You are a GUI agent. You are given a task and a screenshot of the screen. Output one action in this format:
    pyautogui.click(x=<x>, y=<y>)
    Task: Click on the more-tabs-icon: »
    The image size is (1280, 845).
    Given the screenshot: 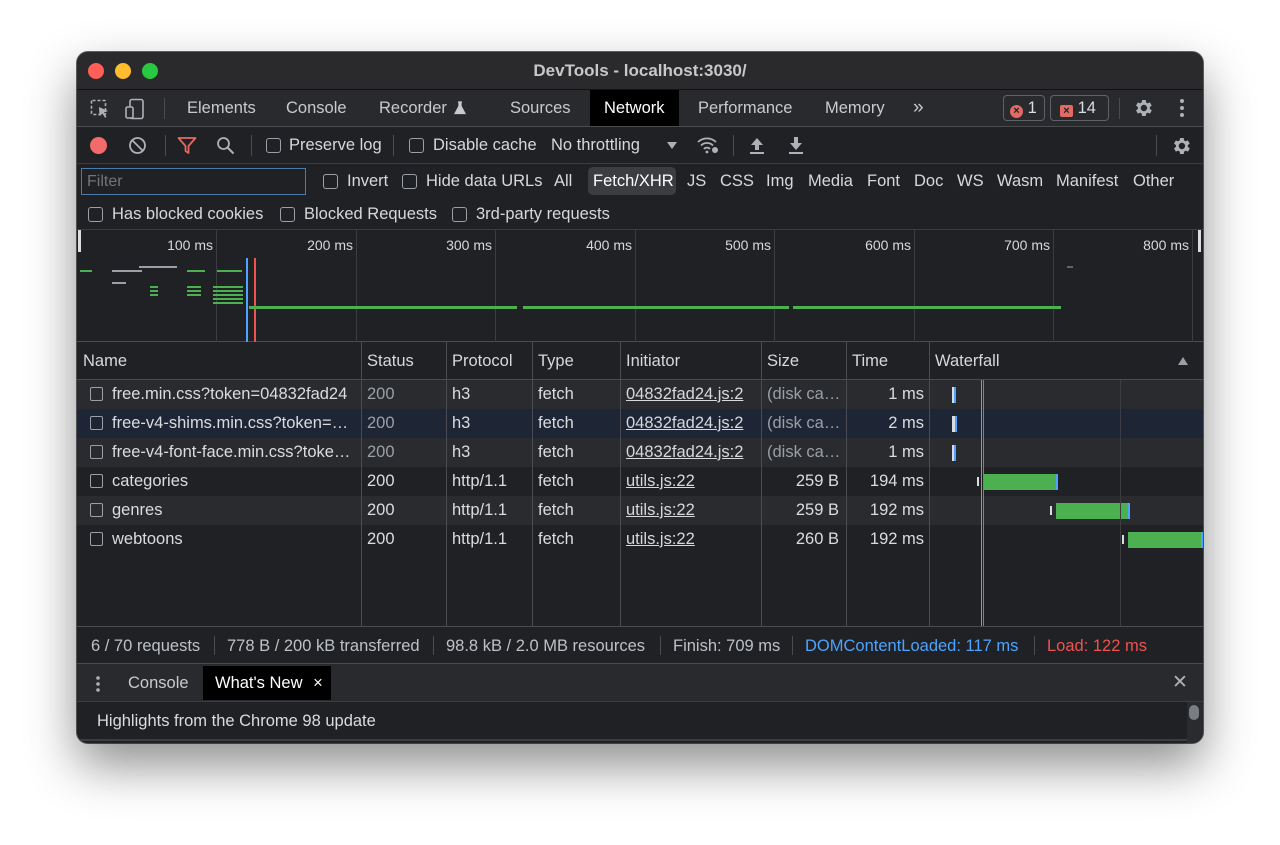 What is the action you would take?
    pyautogui.click(x=918, y=108)
    